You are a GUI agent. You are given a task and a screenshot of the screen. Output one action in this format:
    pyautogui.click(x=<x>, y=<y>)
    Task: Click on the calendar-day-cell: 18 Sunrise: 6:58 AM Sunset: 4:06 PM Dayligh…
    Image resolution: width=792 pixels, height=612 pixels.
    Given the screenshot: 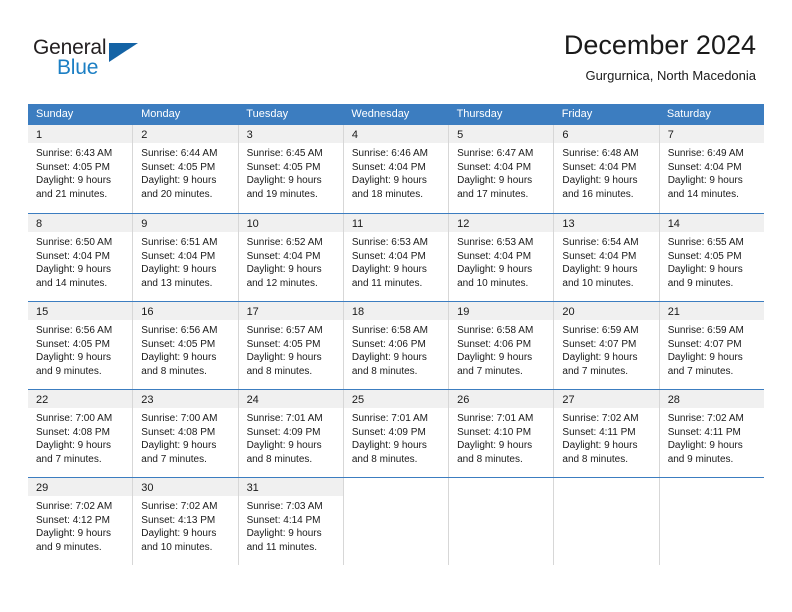 What is the action you would take?
    pyautogui.click(x=395, y=345)
    